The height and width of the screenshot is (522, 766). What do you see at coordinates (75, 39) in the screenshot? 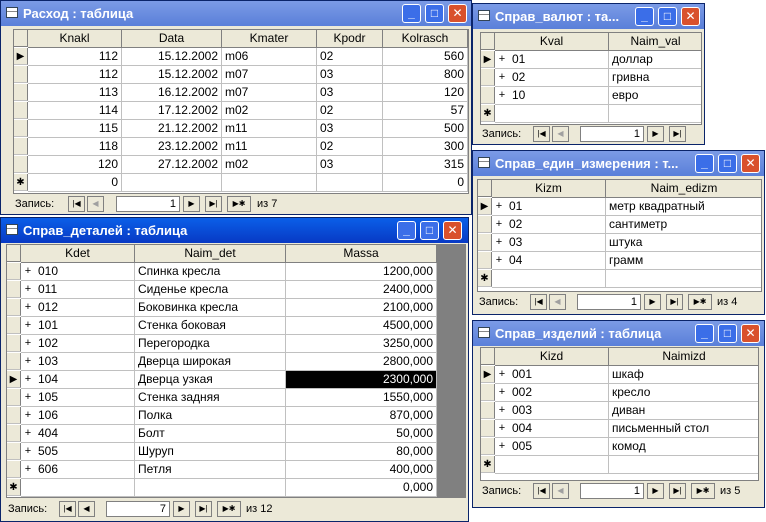
I see `column-header: Knakl` at bounding box center [75, 39].